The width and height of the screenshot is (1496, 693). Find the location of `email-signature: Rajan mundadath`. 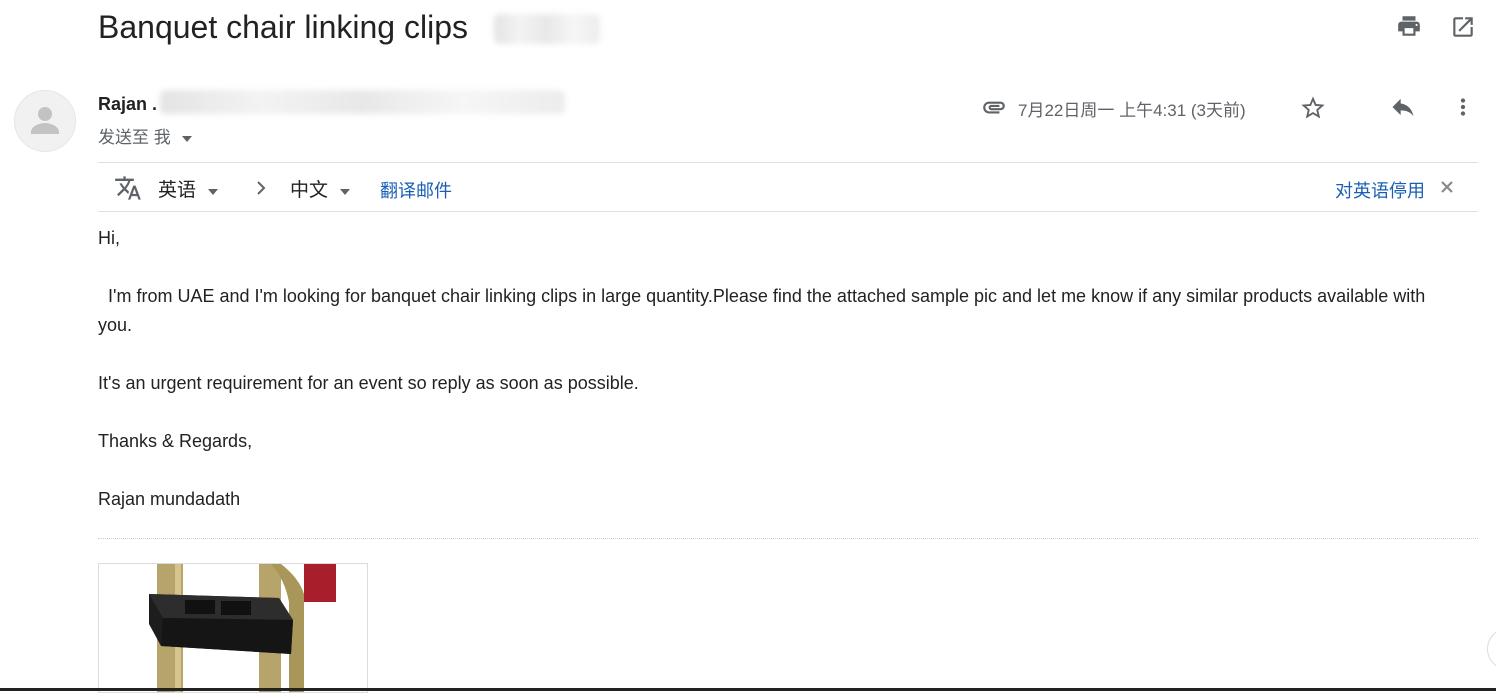

email-signature: Rajan mundadath is located at coordinates (169, 499).